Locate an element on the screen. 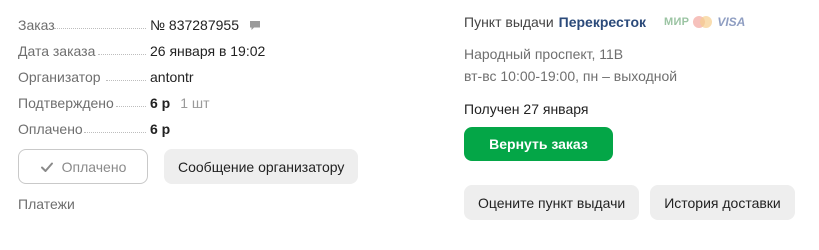 The width and height of the screenshot is (819, 250). rate-pickup-button: Оцените пункт выдачи is located at coordinates (552, 202).